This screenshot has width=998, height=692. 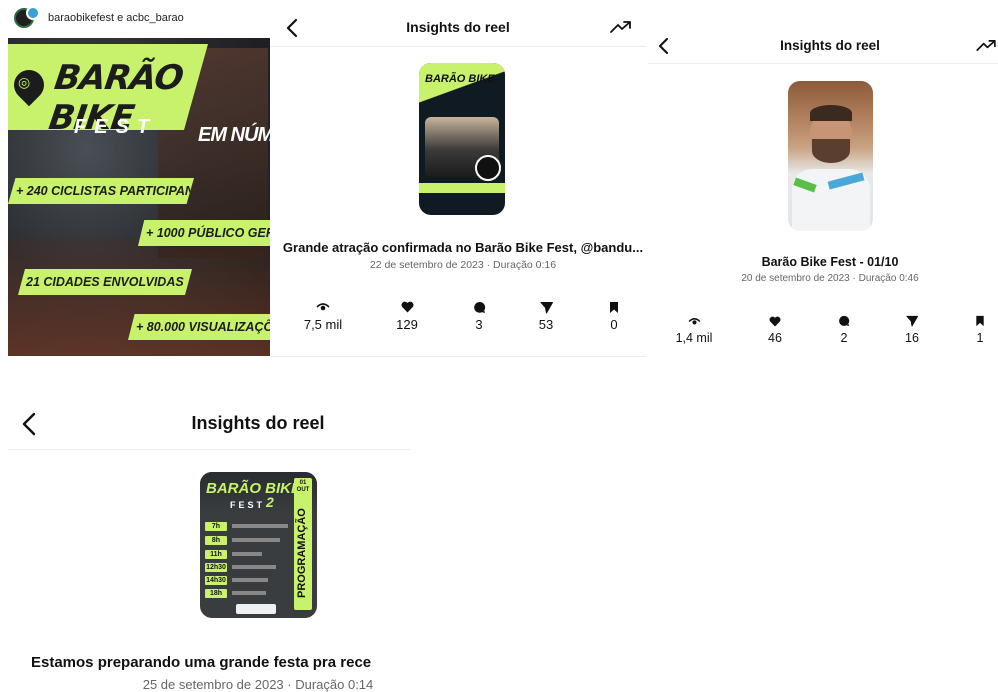 I want to click on metric-value: 7,5 mil, so click(x=323, y=324).